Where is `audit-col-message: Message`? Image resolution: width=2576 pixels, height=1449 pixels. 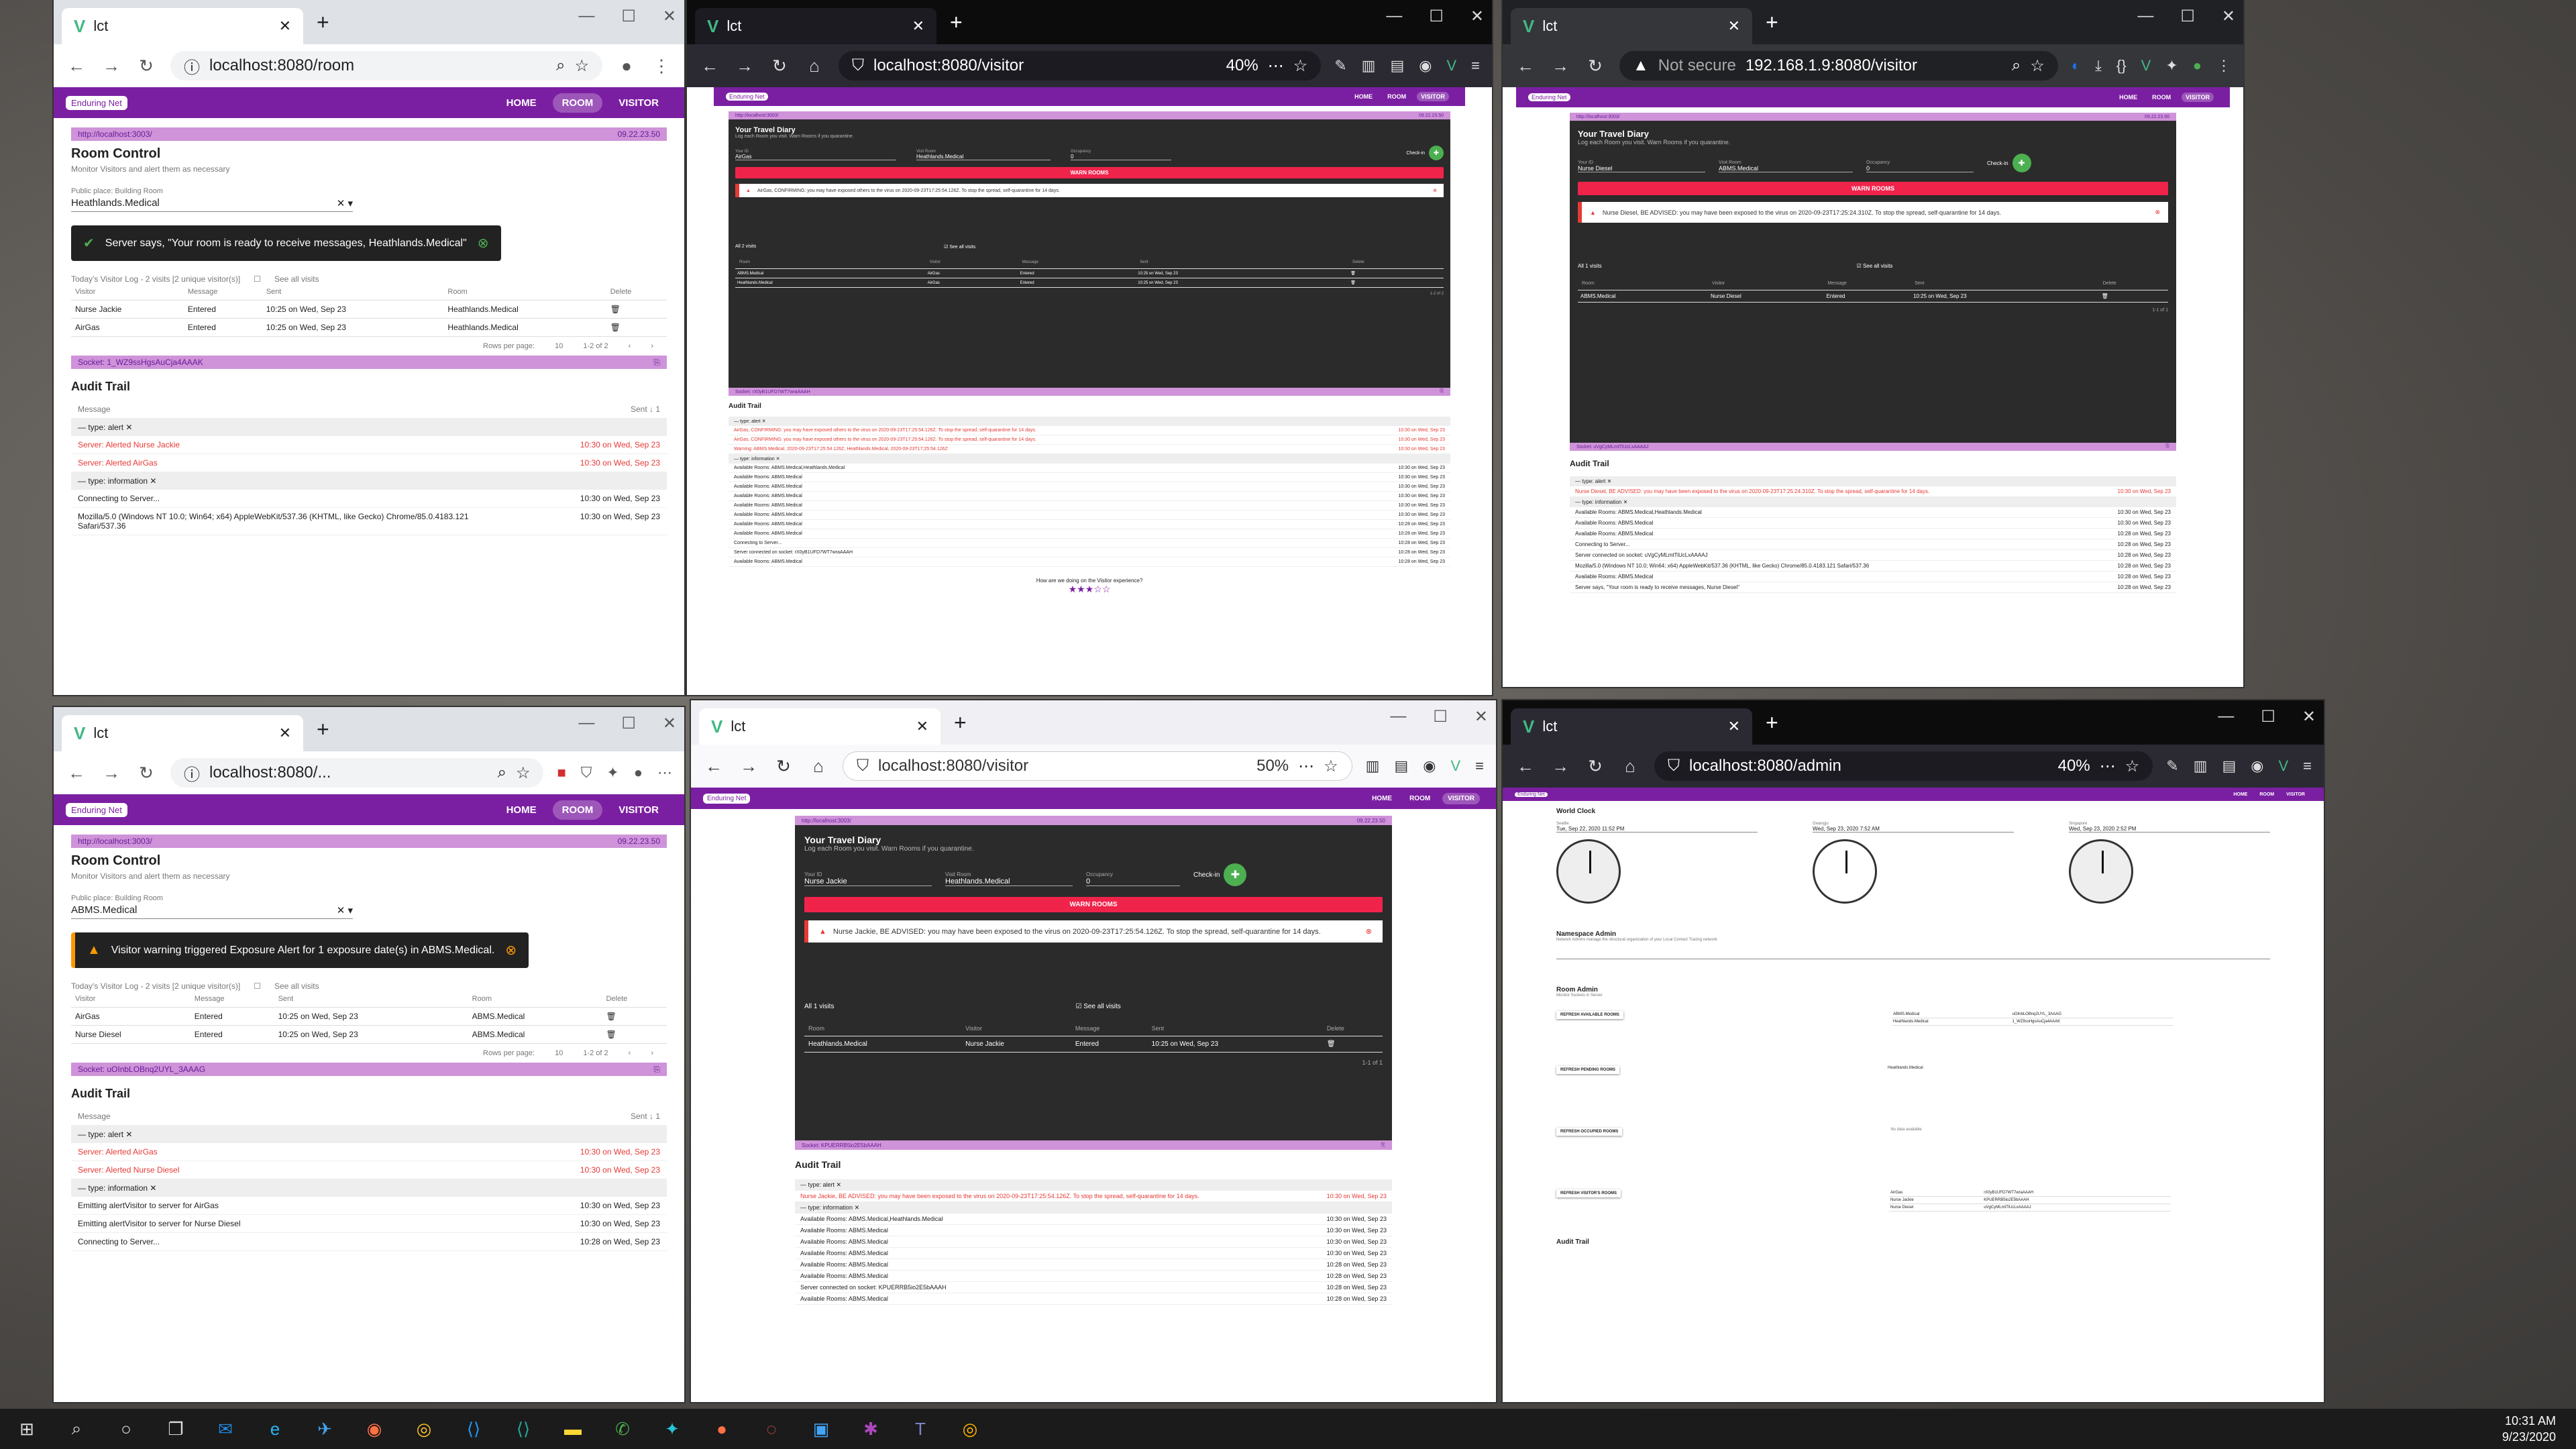
audit-col-message: Message is located at coordinates (94, 1116).